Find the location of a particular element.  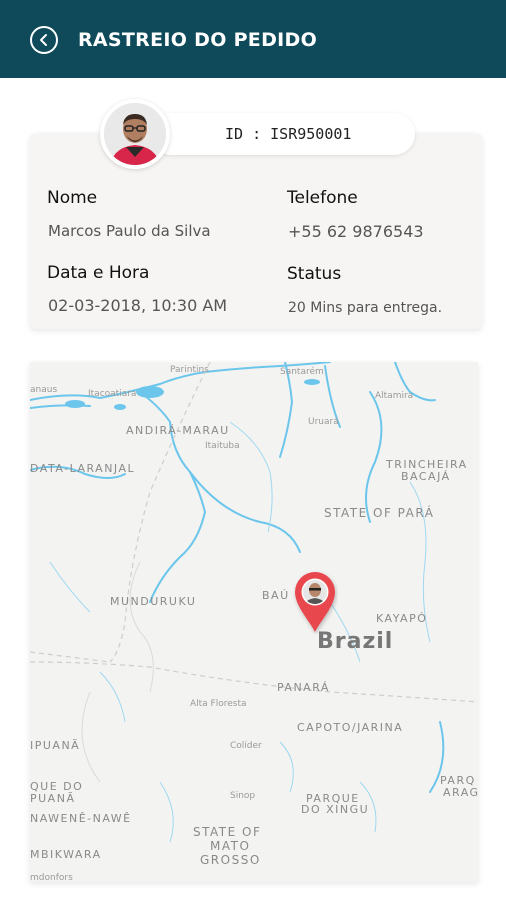

datetime-value: 02-03-2018, 10:30 AM is located at coordinates (138, 305).